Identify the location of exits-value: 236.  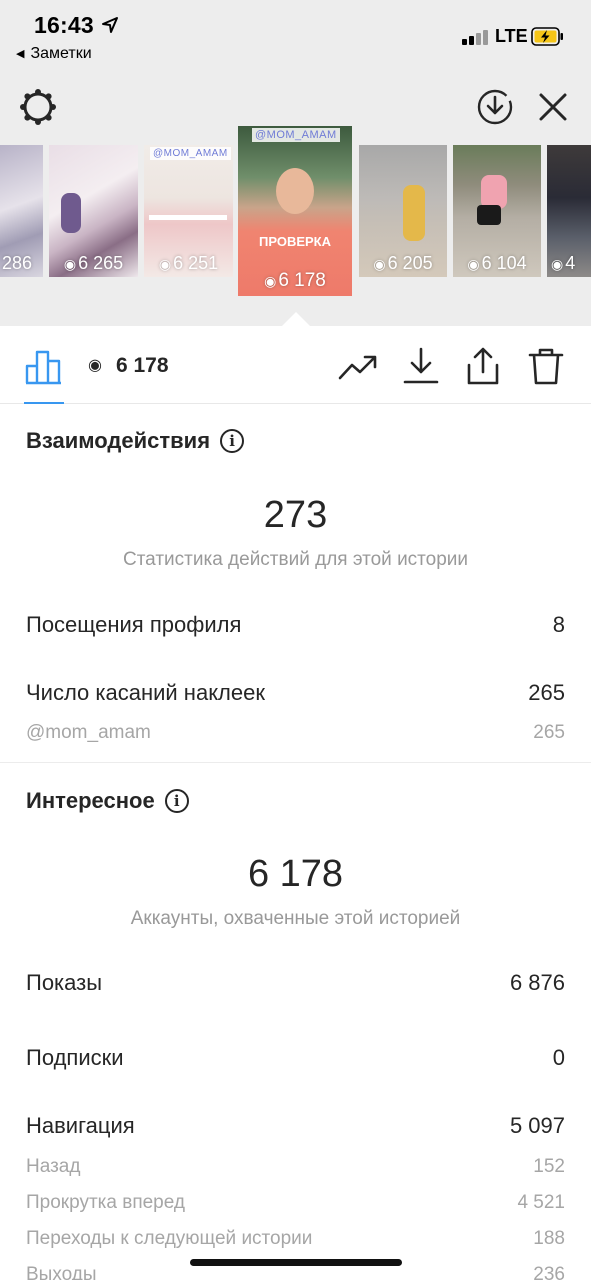
(549, 1272).